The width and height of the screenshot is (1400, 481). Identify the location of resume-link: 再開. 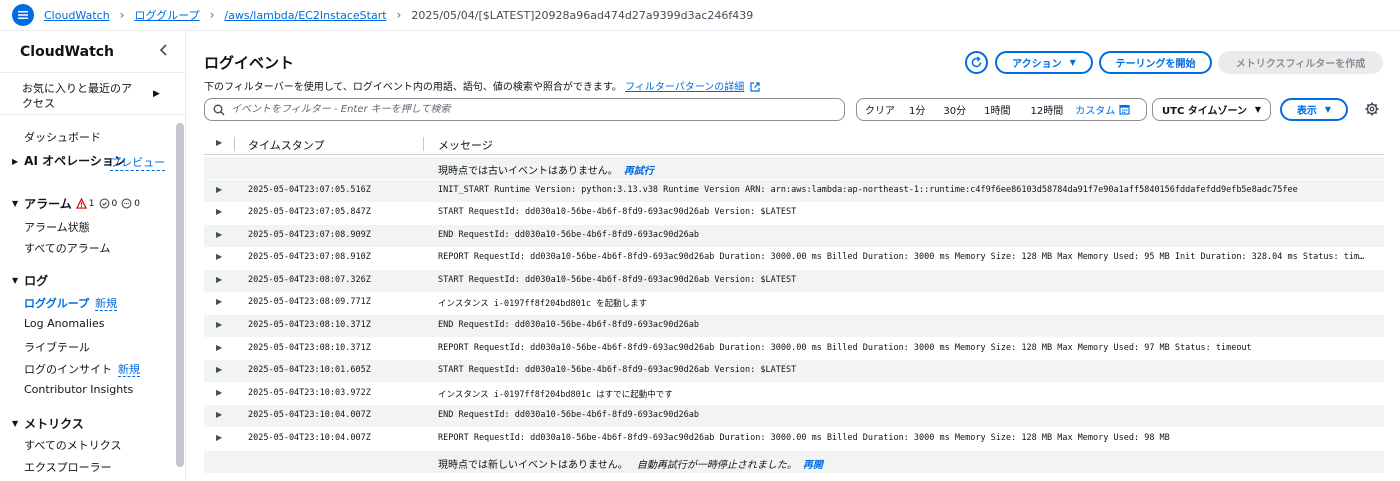
(813, 465).